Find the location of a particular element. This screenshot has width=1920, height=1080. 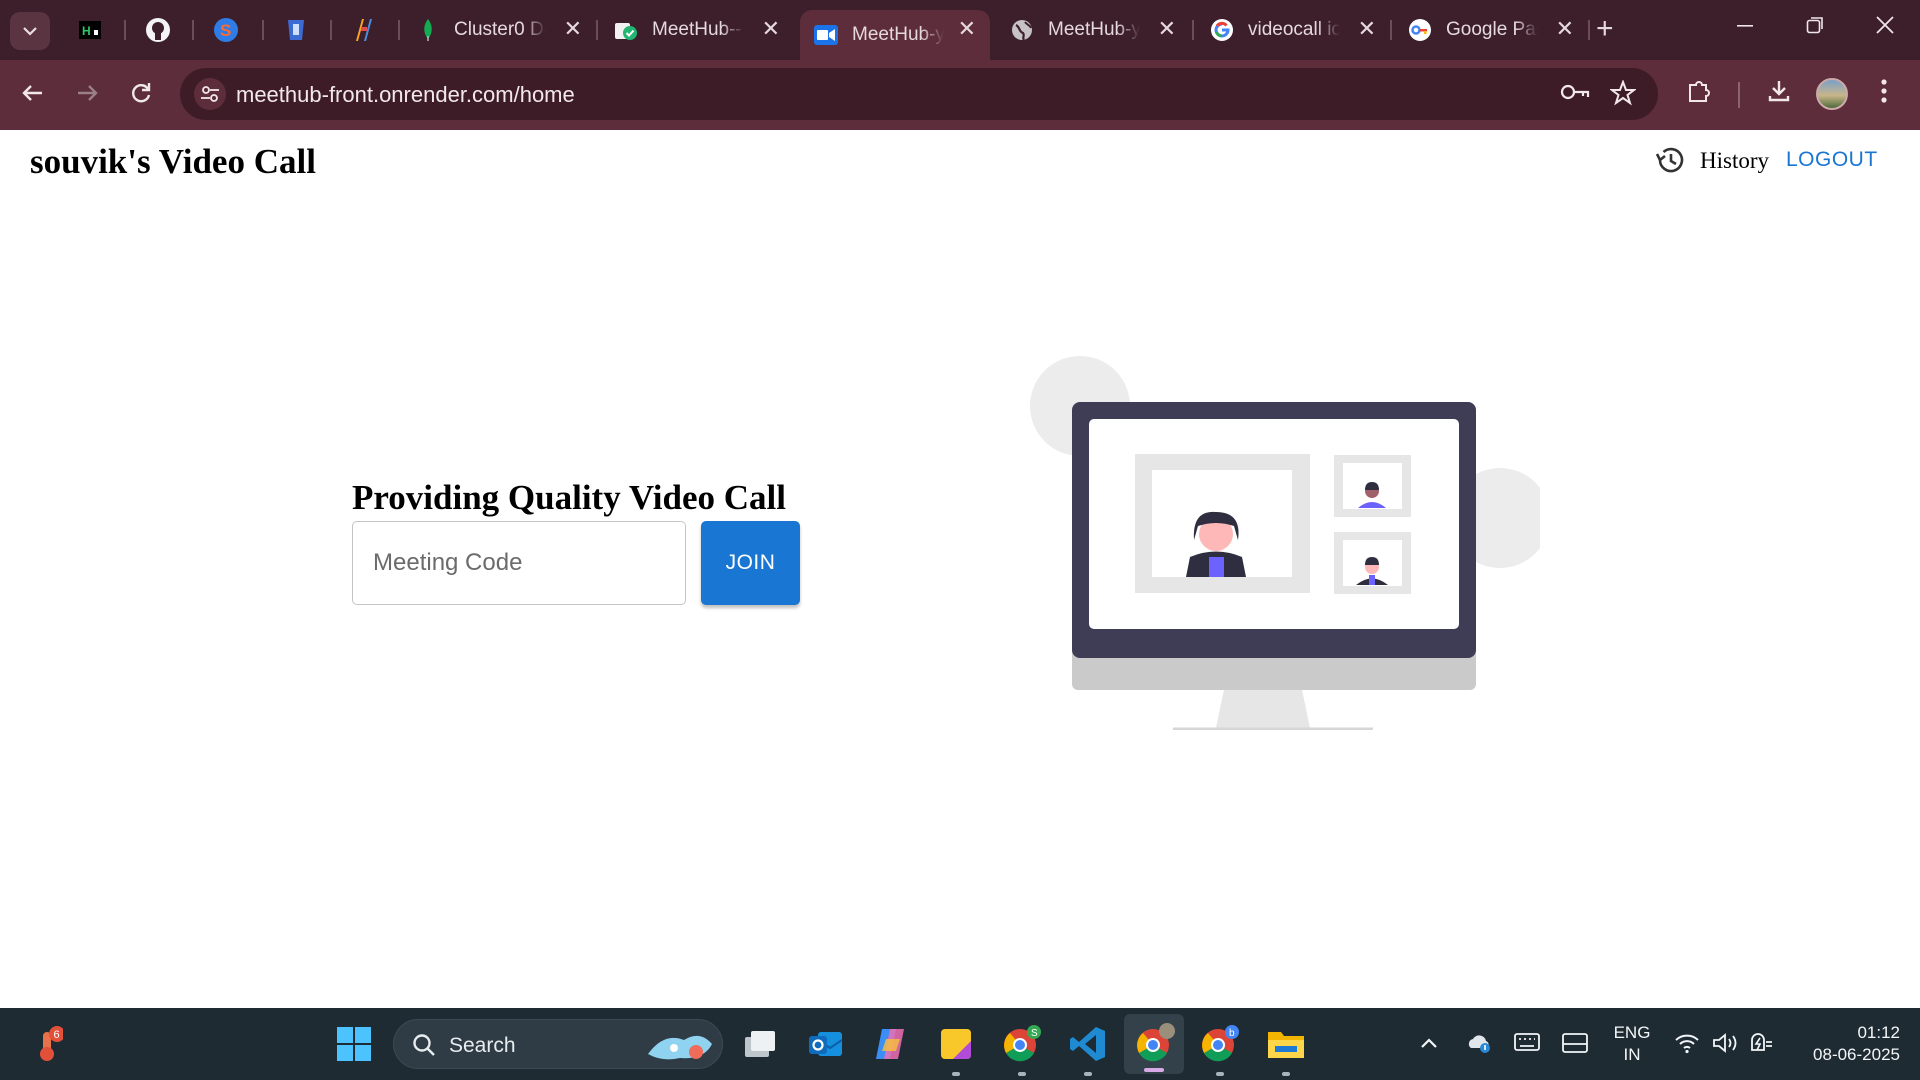

close-icon is located at coordinates (1885, 25).